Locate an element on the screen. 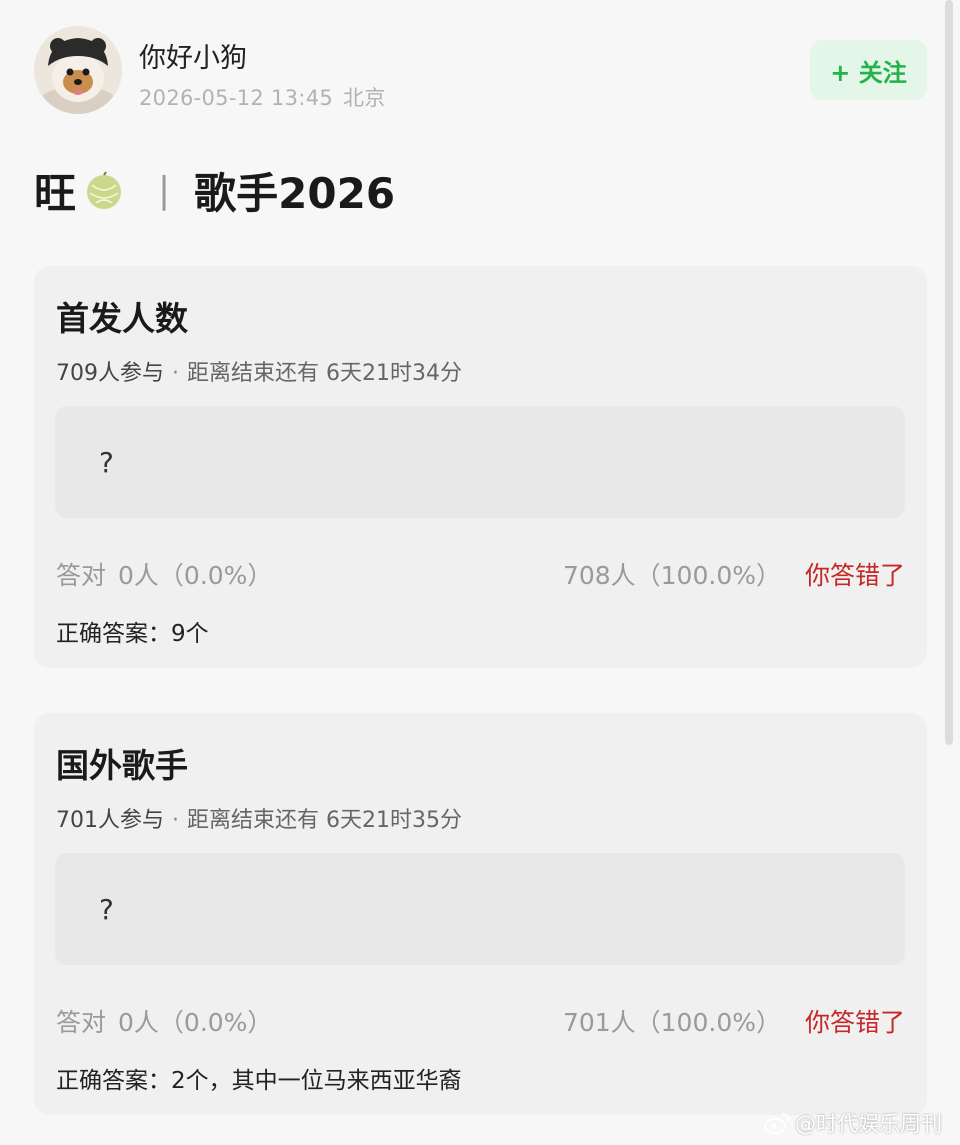 The image size is (960, 1145). follow-button: + 关注 is located at coordinates (868, 70).